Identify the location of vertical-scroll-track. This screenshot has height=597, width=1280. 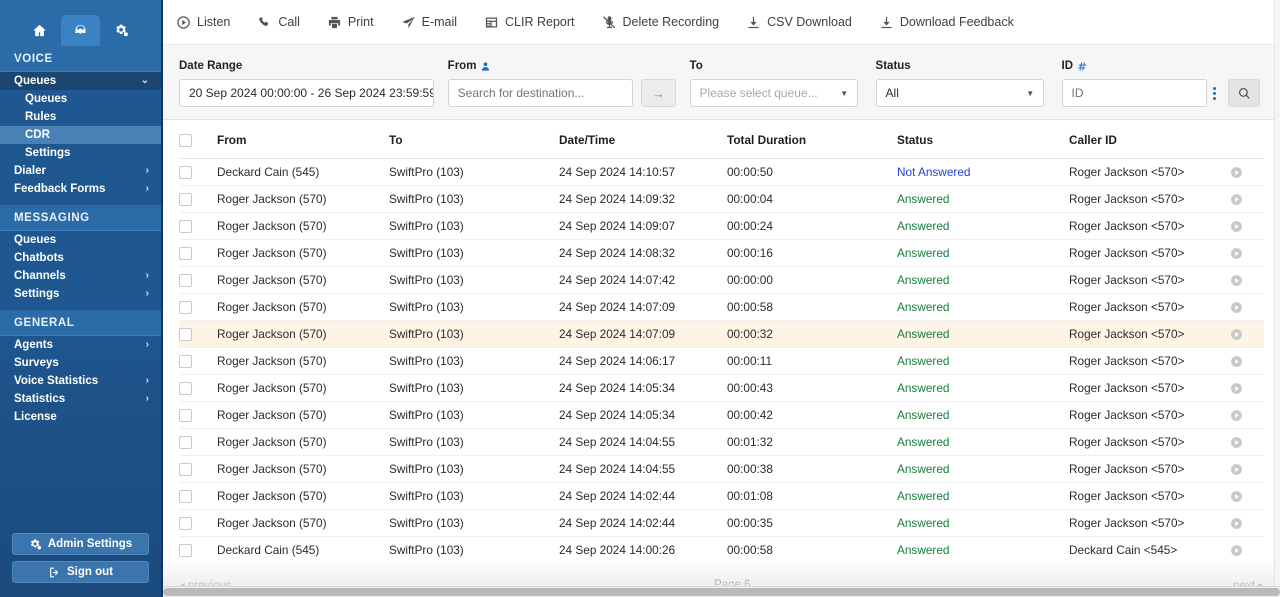
(1277, 293).